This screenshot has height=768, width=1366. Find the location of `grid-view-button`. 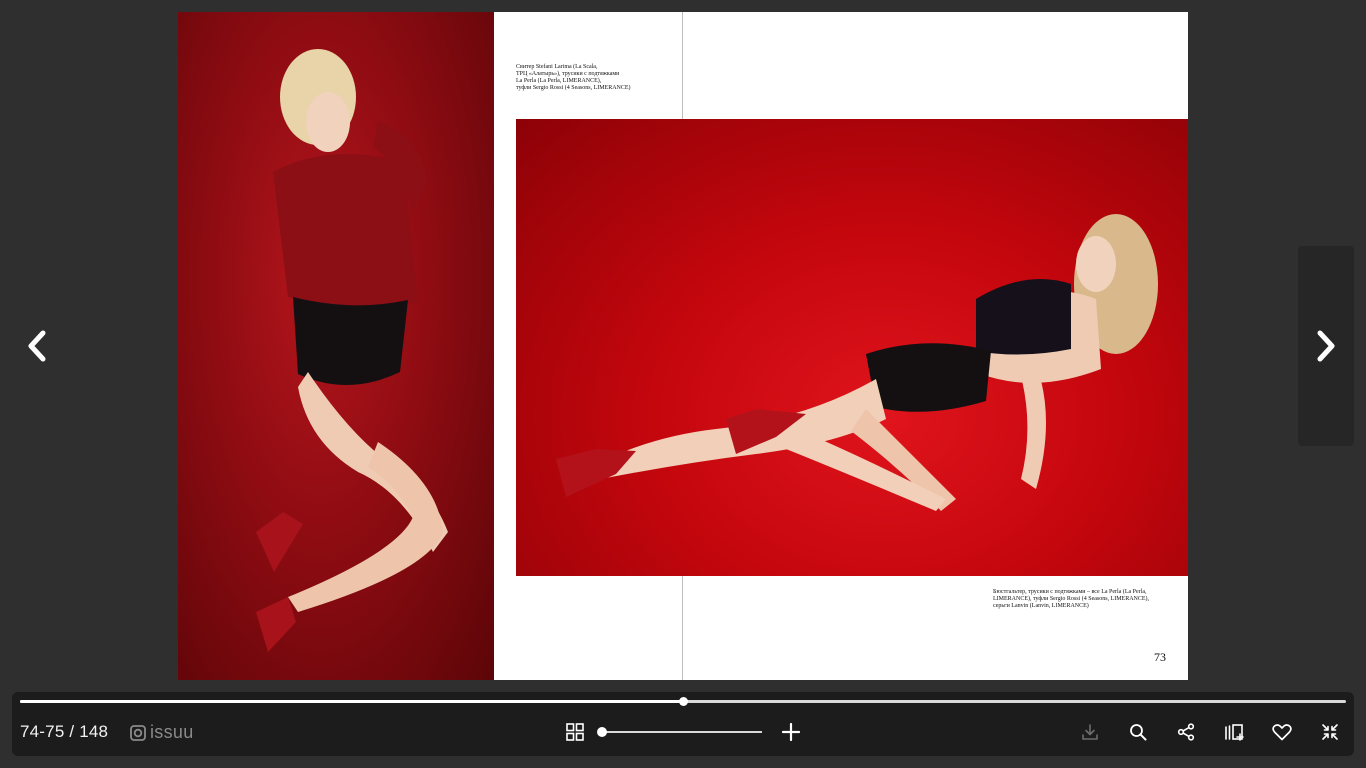

grid-view-button is located at coordinates (575, 732).